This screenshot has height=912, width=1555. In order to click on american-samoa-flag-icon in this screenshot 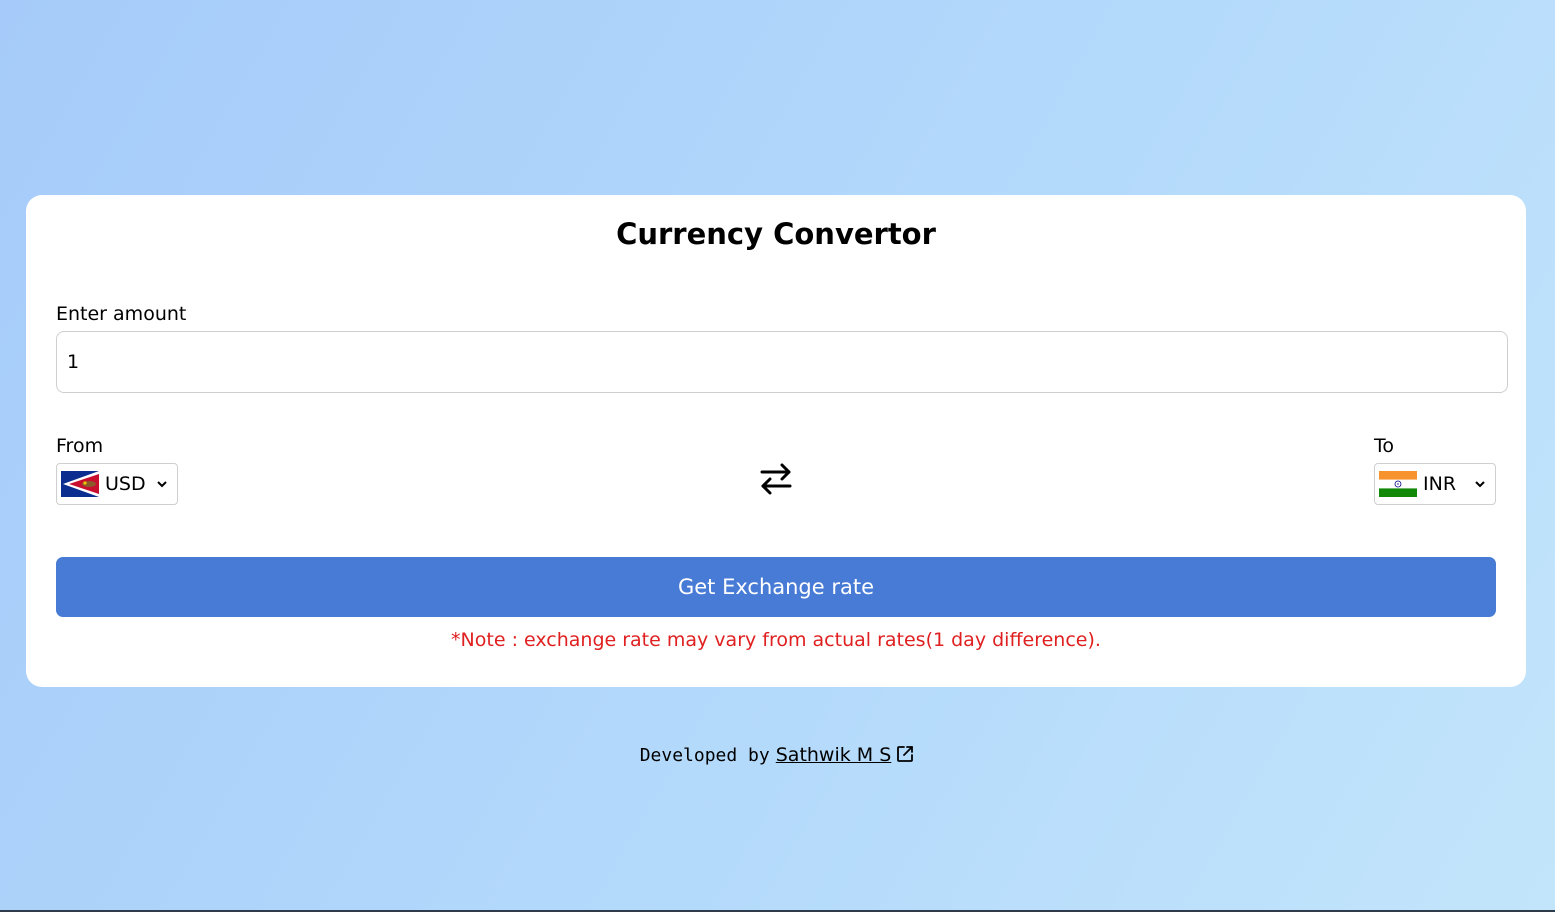, I will do `click(80, 484)`.